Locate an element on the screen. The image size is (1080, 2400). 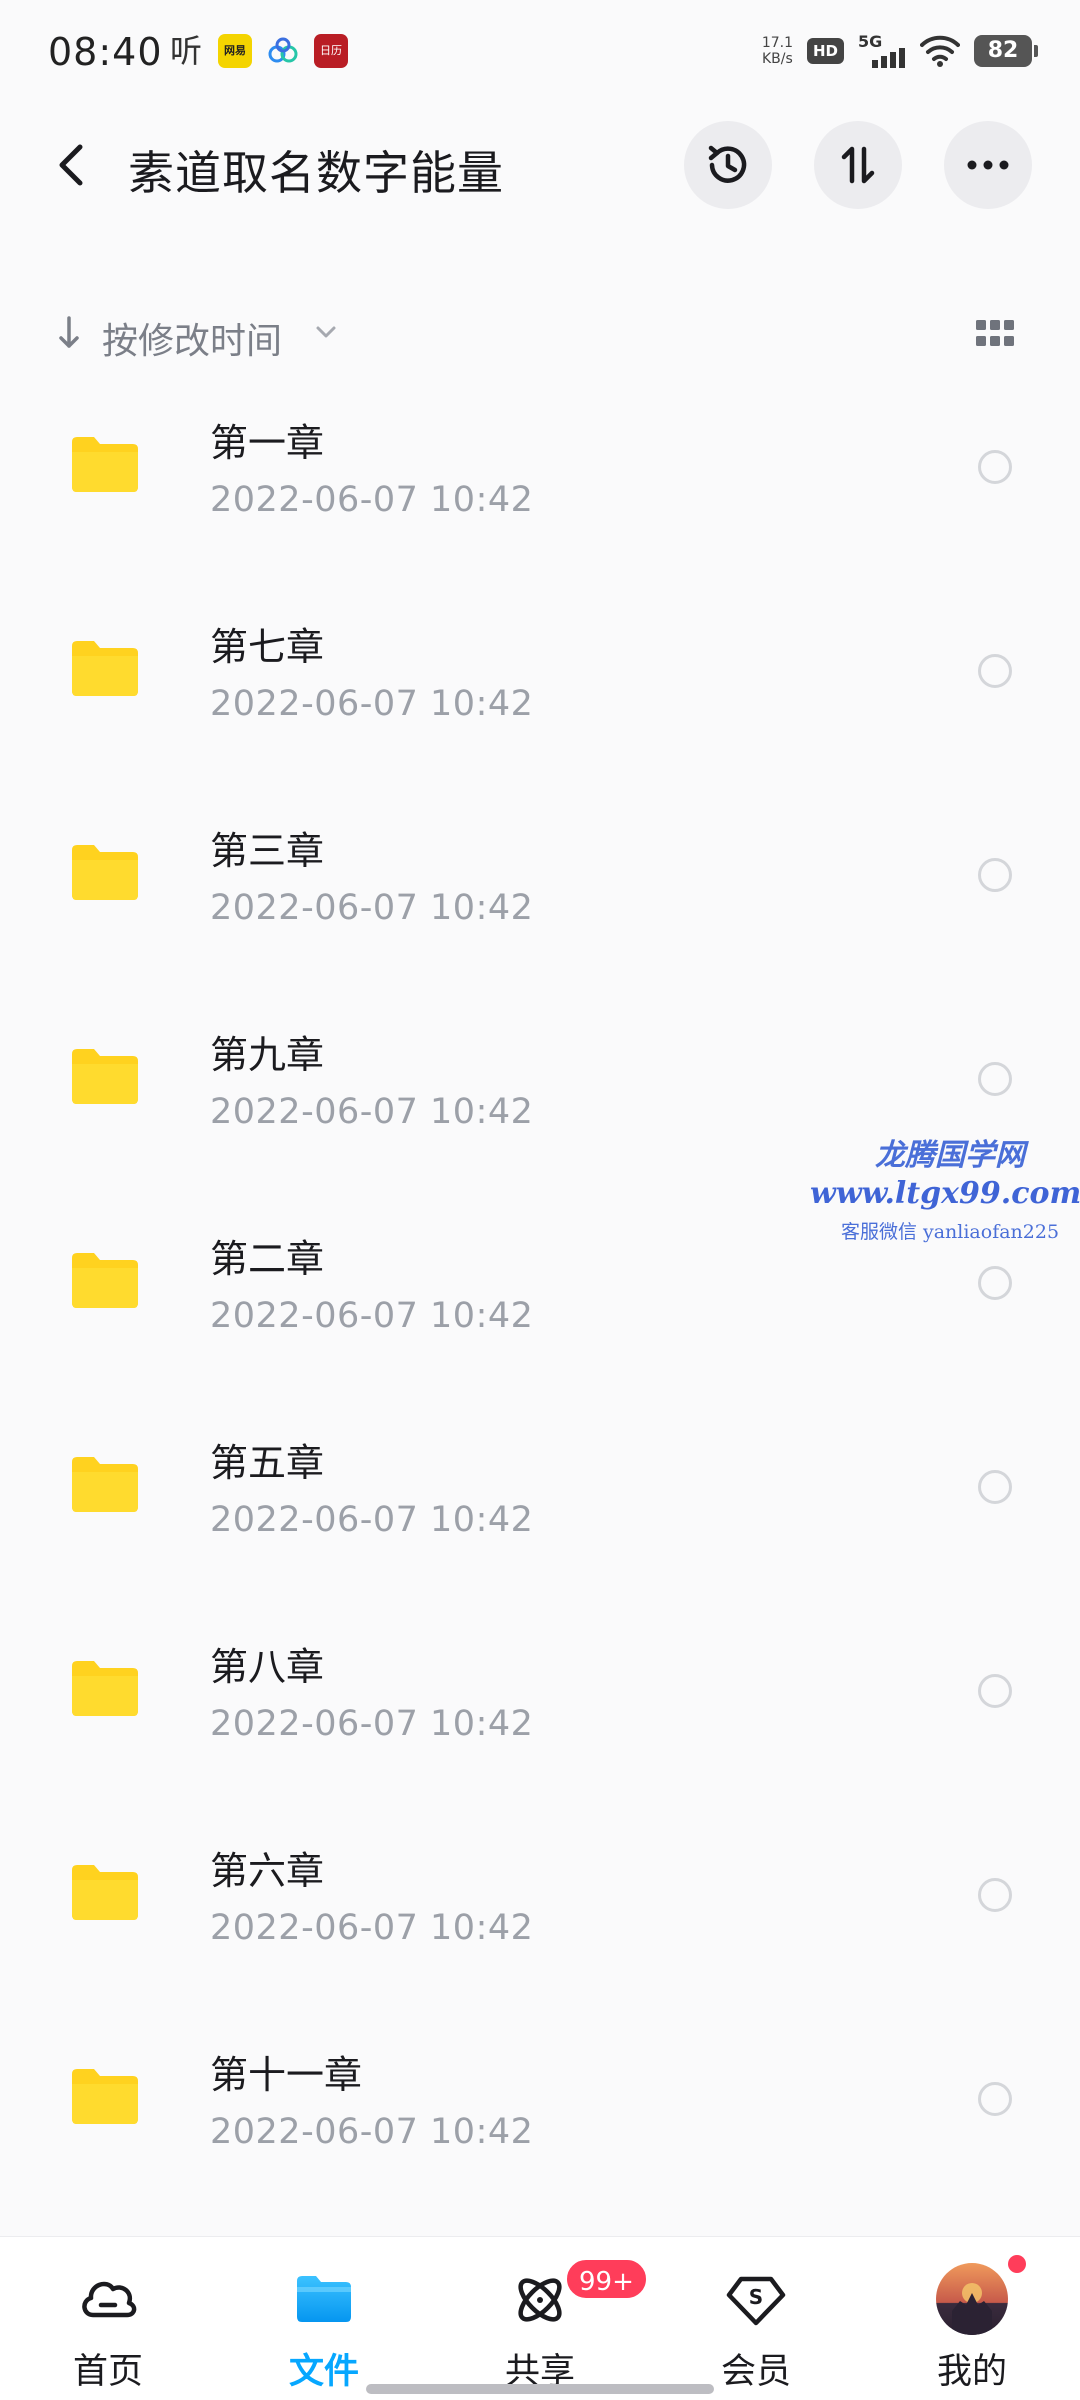
watermark-title: 龙腾国学网 is located at coordinates (950, 1155).